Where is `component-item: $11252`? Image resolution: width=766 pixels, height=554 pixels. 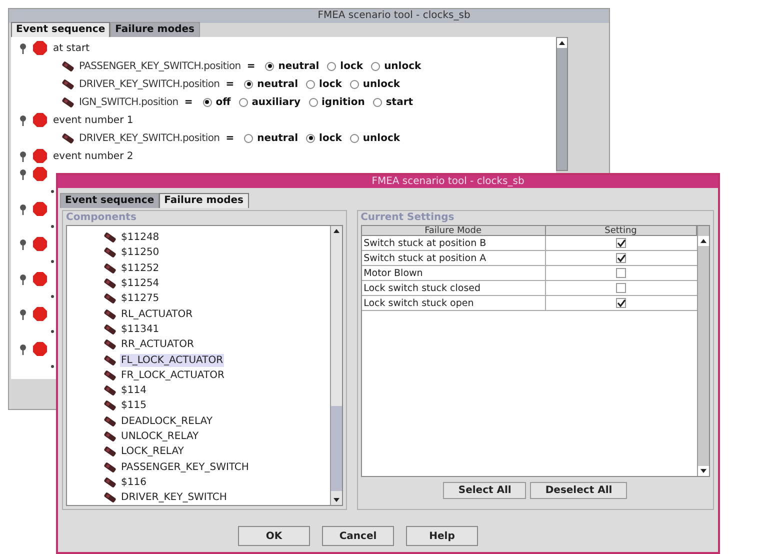
component-item: $11252 is located at coordinates (140, 268).